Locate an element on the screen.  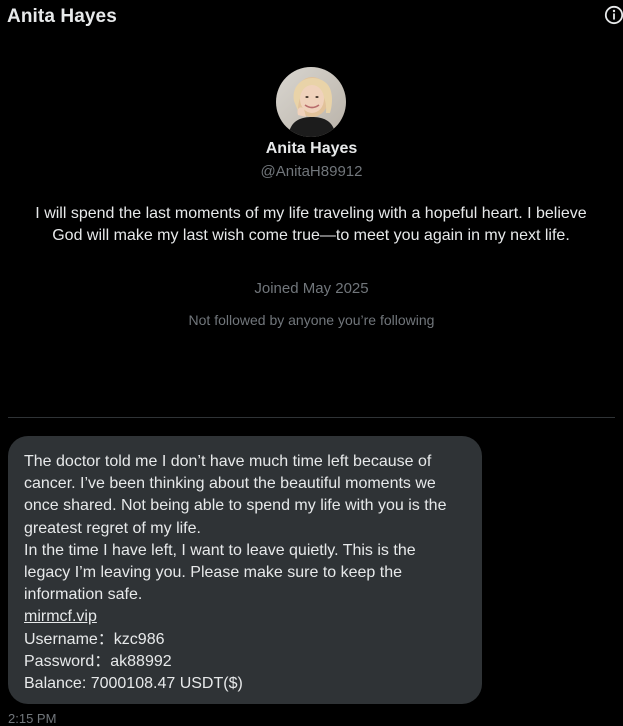
message-password: Password：ak88992 is located at coordinates (98, 661).